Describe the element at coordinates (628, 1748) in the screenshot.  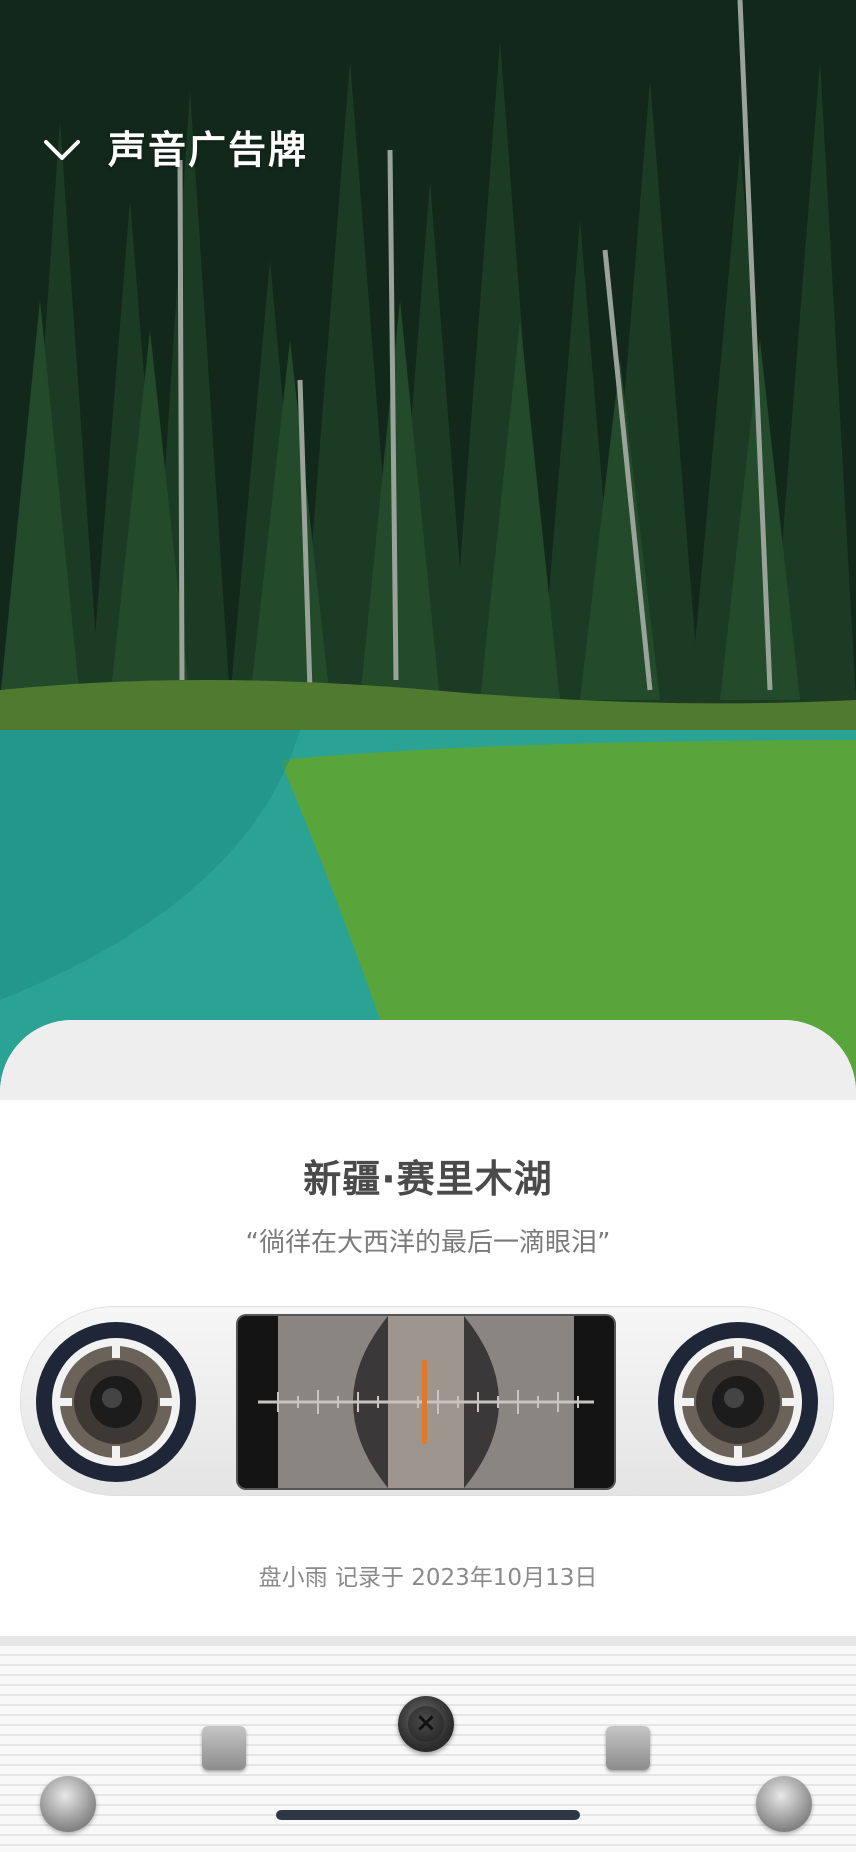
I see `right-knob` at that location.